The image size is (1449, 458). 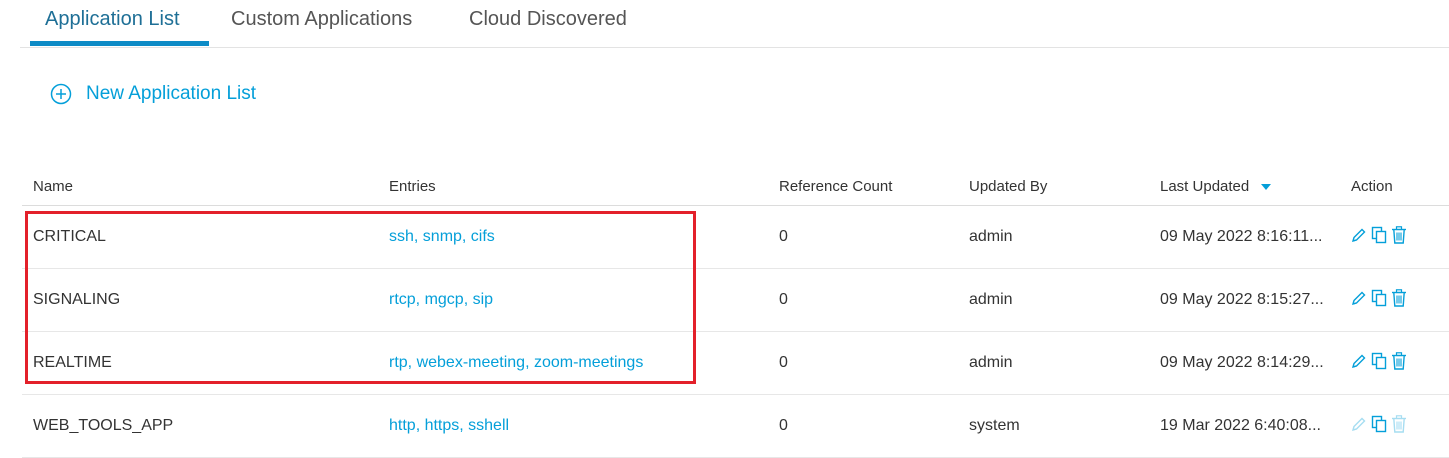 What do you see at coordinates (1394, 187) in the screenshot?
I see `column-header-action: Action` at bounding box center [1394, 187].